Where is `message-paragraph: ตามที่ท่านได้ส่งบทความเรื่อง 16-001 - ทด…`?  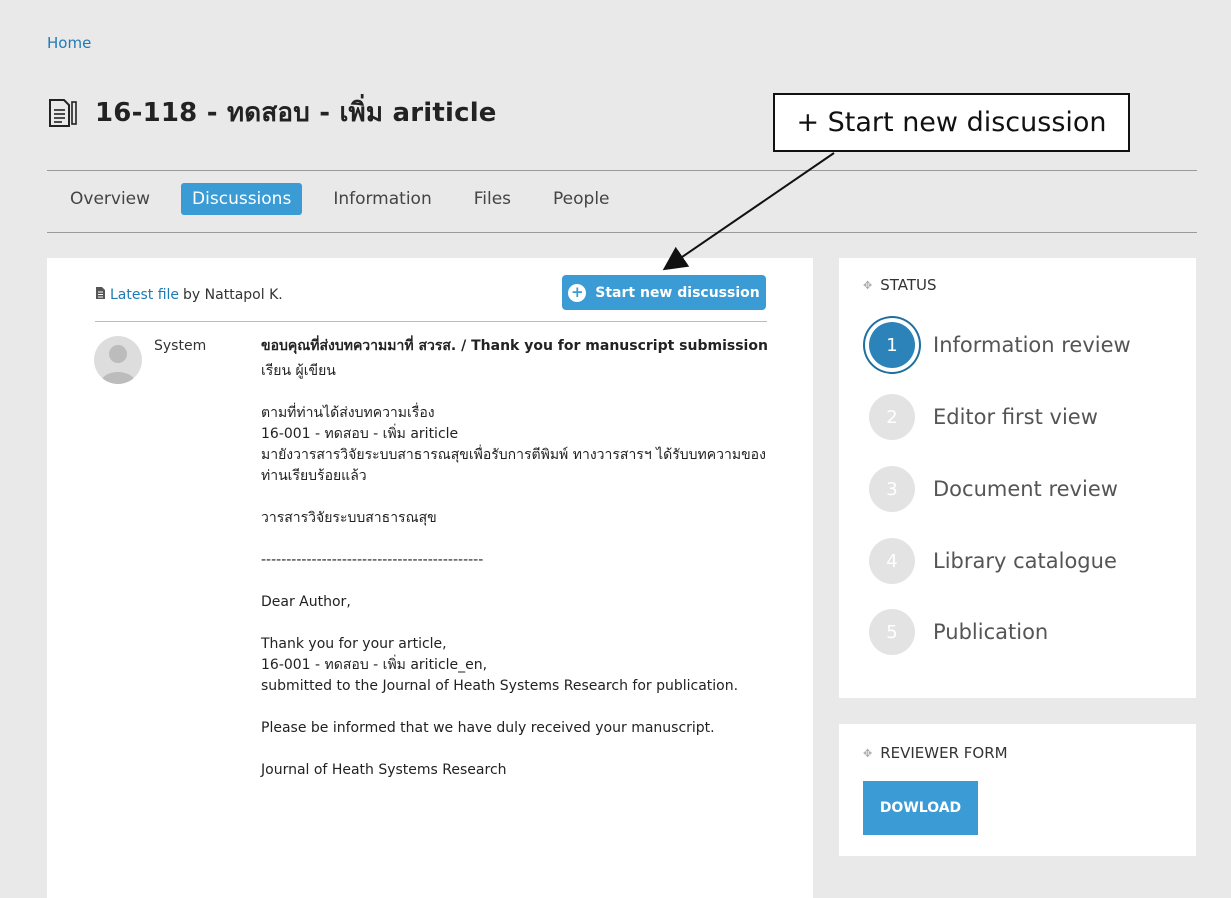
message-paragraph: ตามที่ท่านได้ส่งบทความเรื่อง 16-001 - ทด… is located at coordinates (513, 444).